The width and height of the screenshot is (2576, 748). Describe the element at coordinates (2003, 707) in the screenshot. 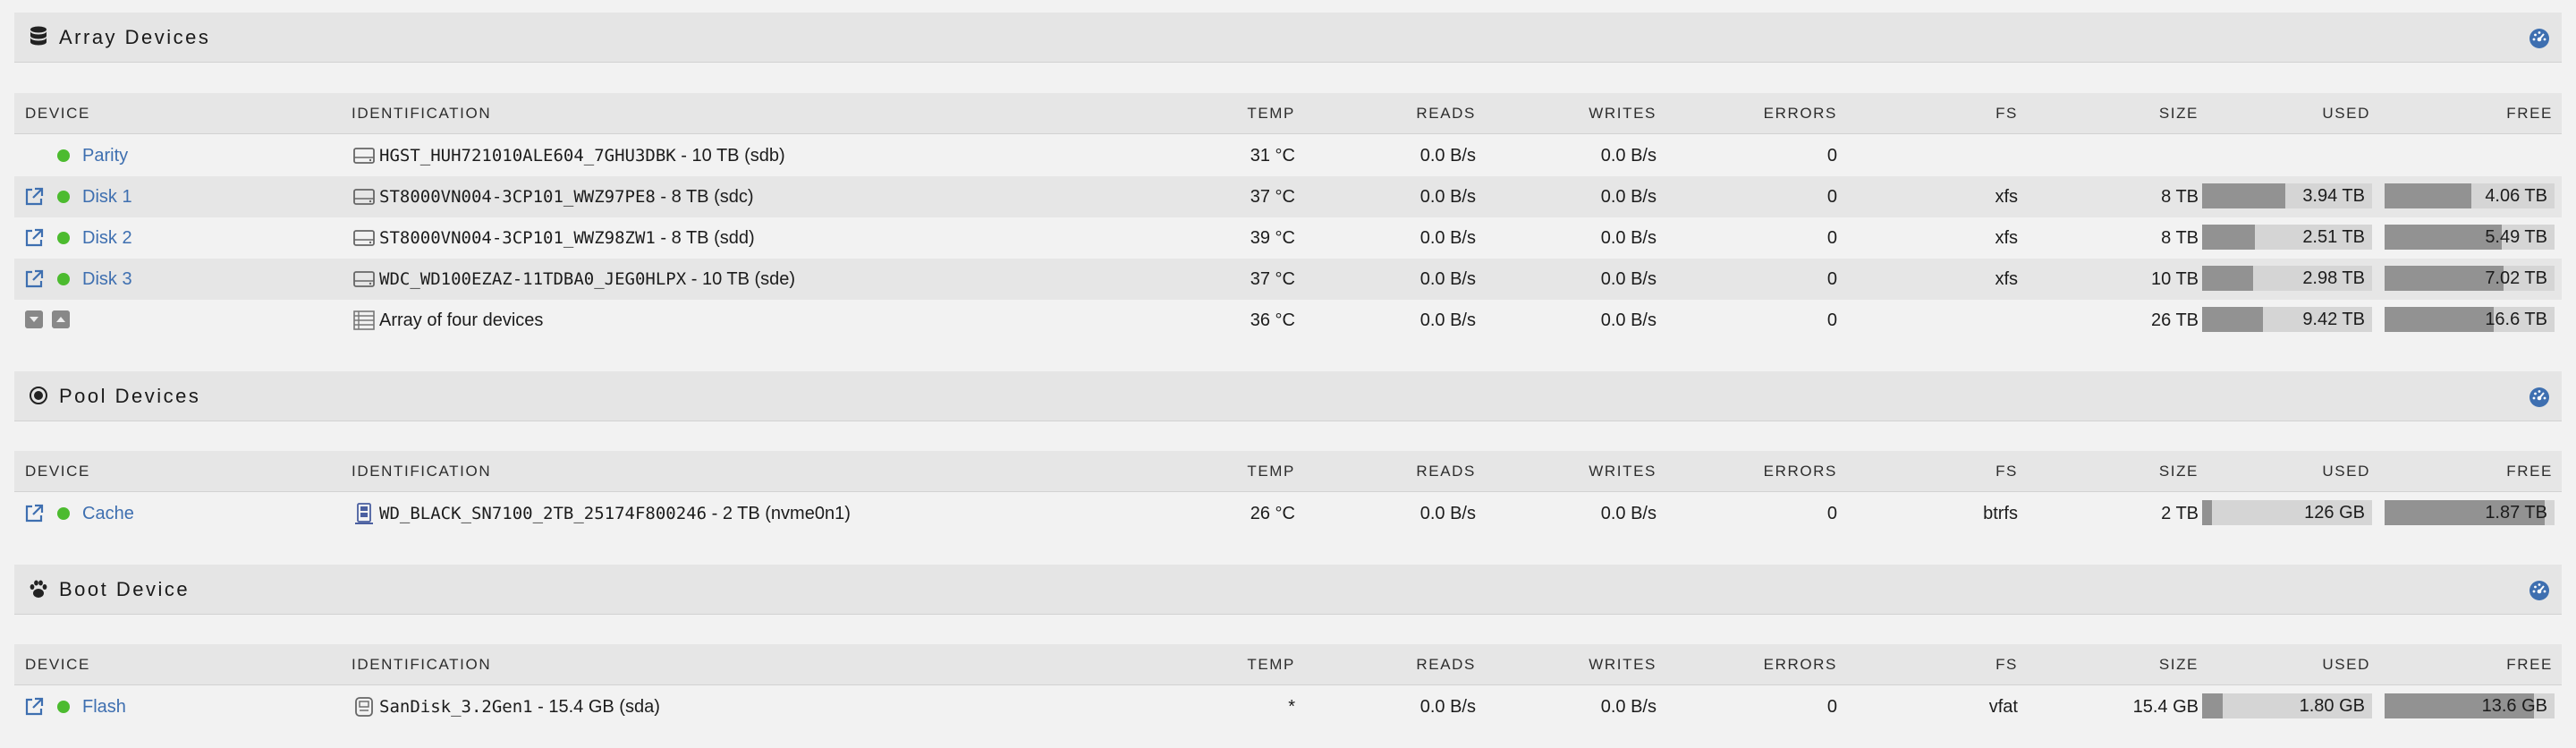

I see `fs-value: vfat` at that location.